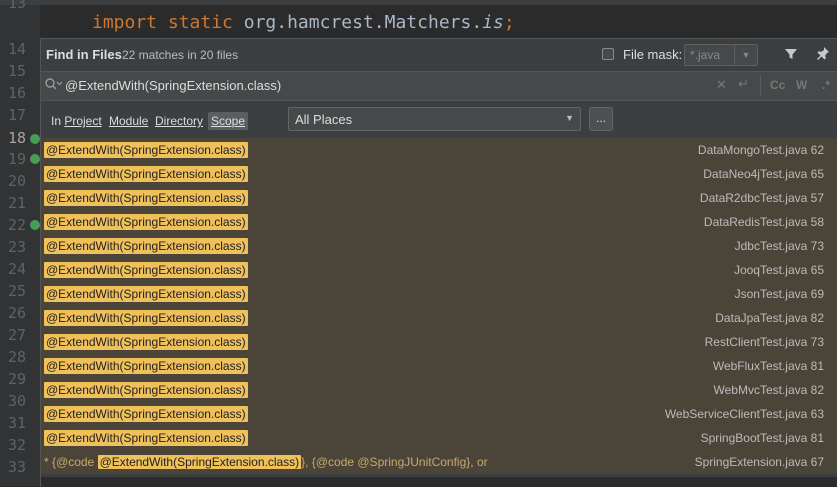  Describe the element at coordinates (125, 22) in the screenshot. I see `keyword: import` at that location.